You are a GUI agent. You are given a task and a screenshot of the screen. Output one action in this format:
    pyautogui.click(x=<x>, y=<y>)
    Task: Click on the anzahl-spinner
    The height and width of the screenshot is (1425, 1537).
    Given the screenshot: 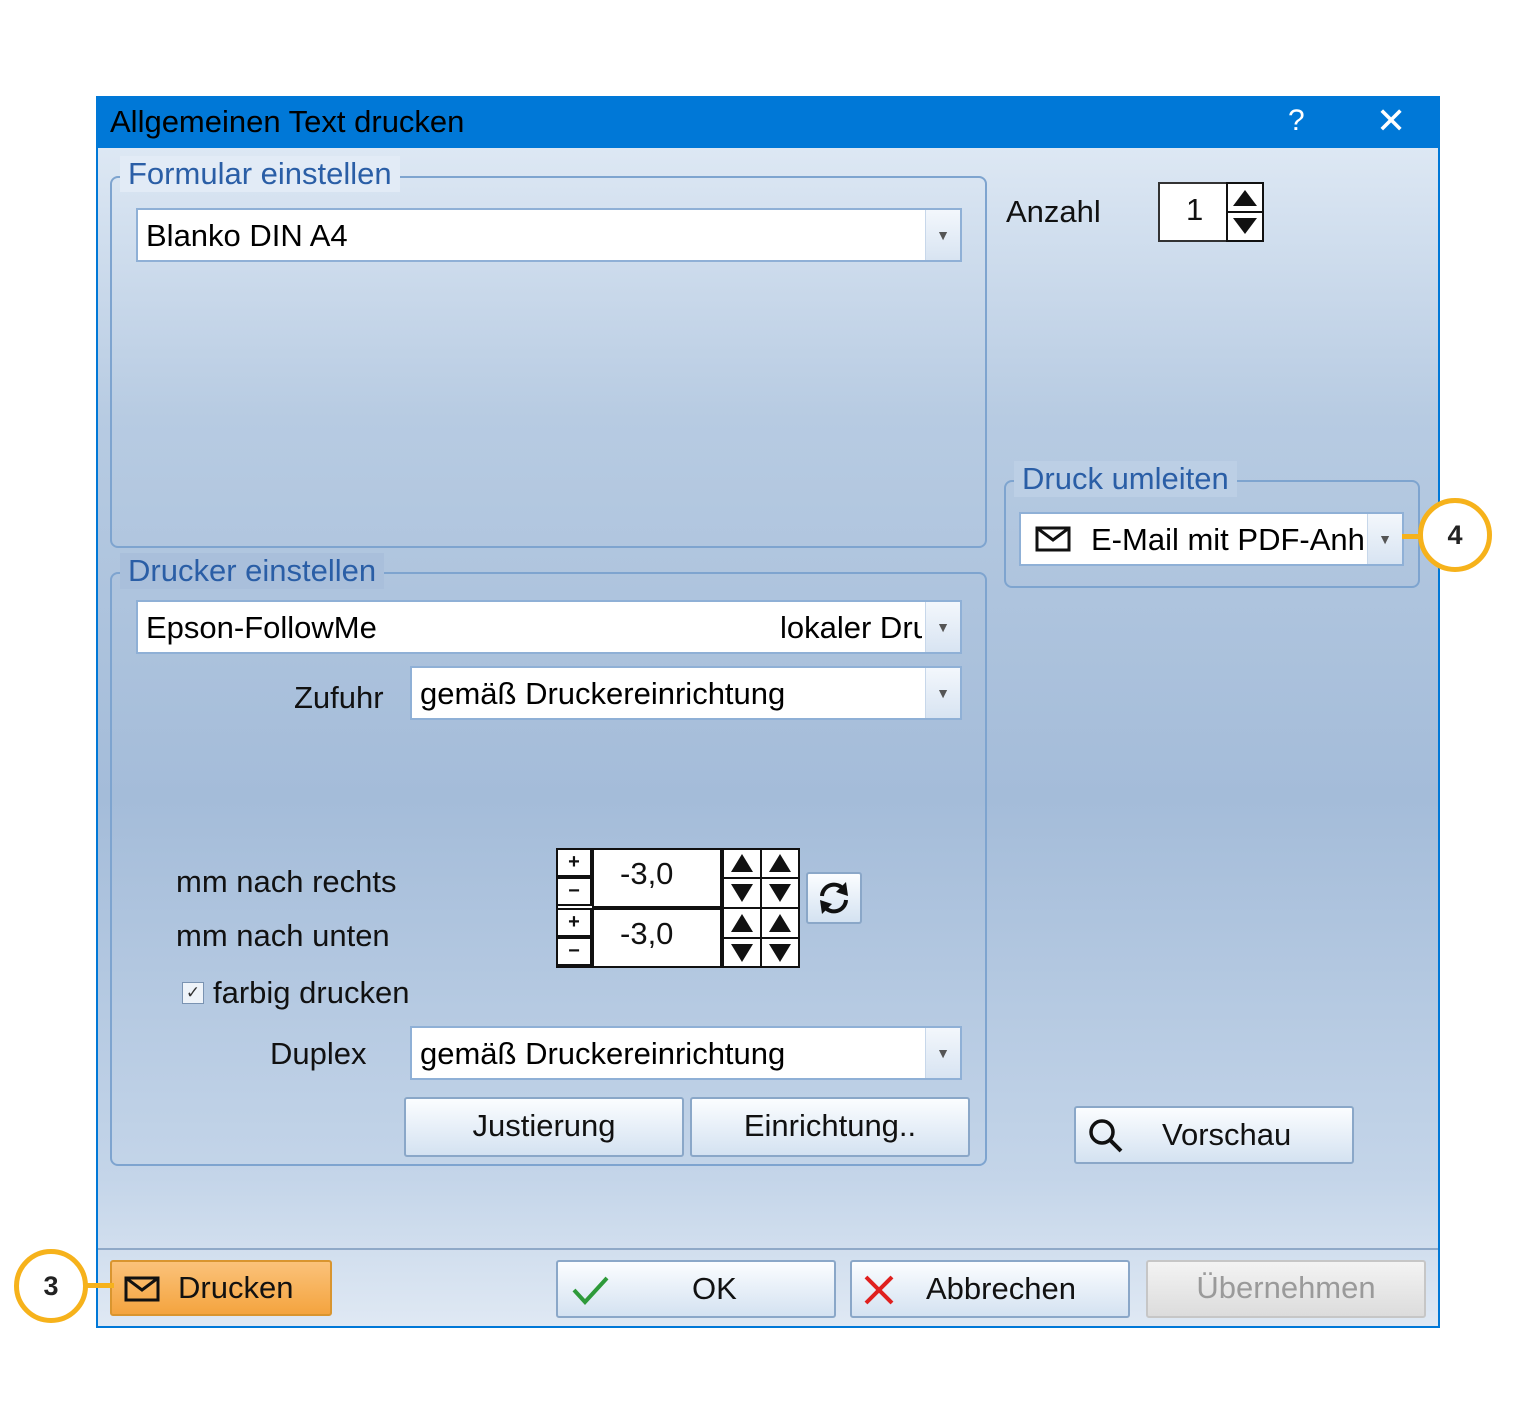 What is the action you would take?
    pyautogui.click(x=1245, y=212)
    